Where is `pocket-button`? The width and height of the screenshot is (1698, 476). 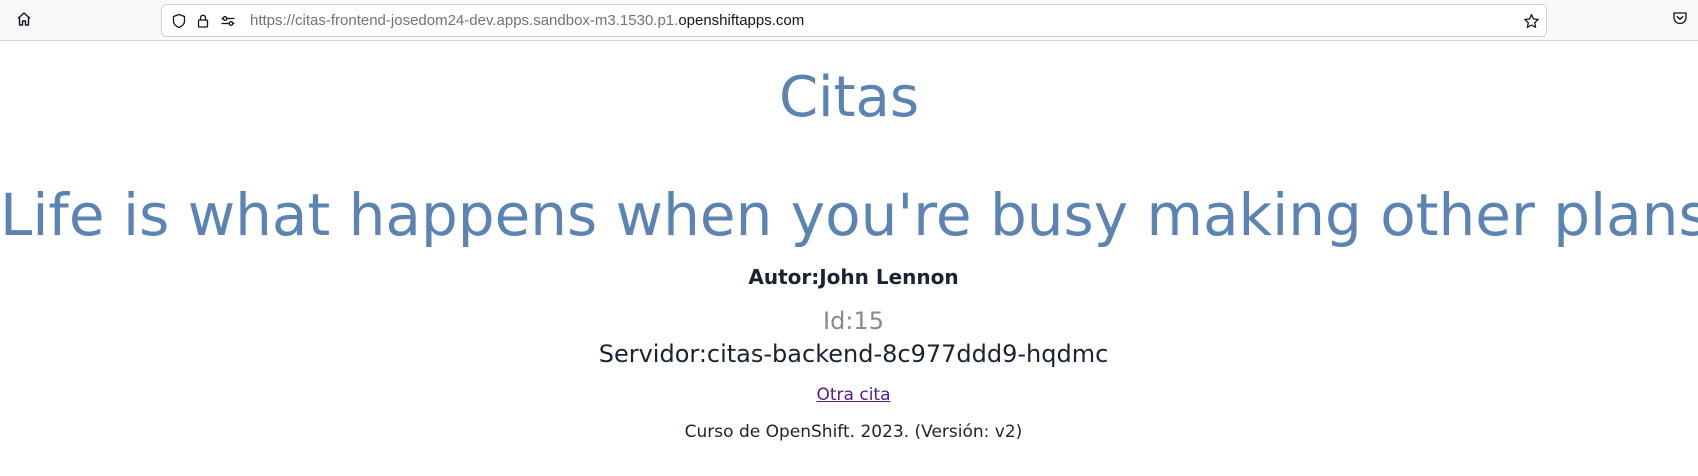
pocket-button is located at coordinates (1680, 20).